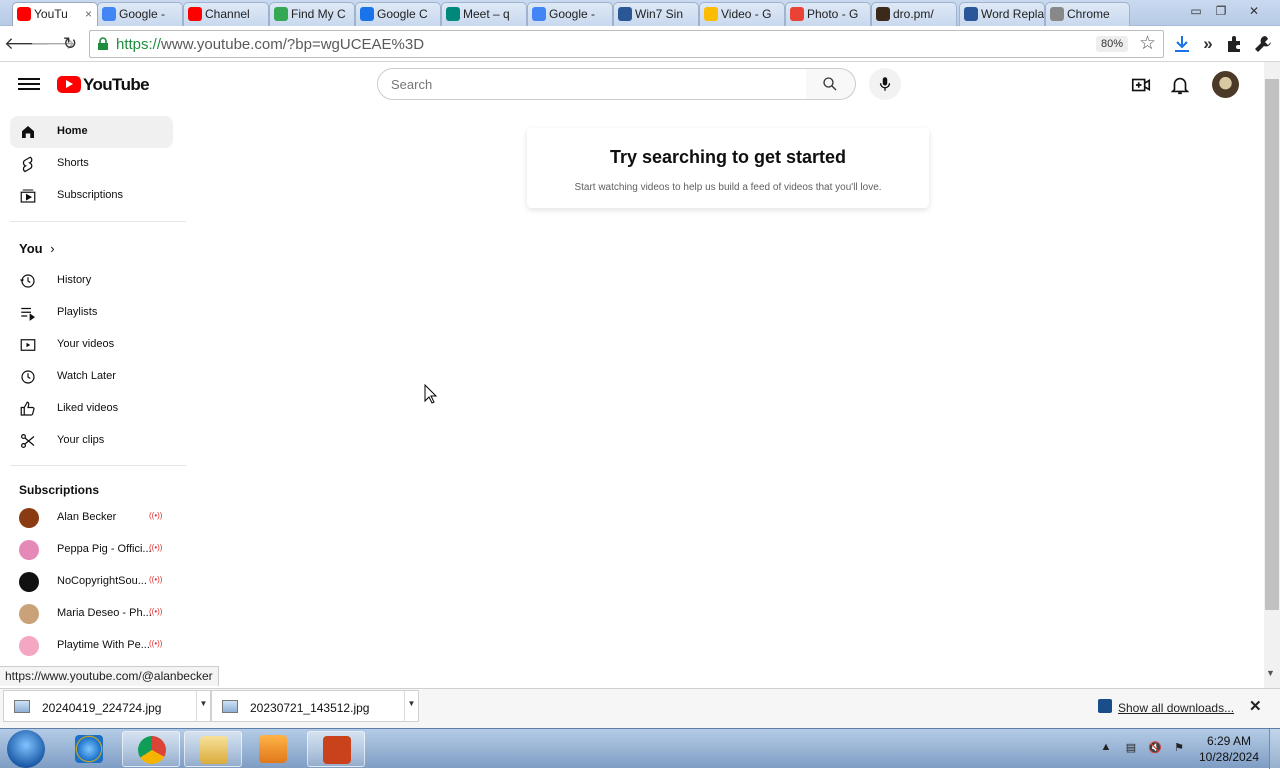  I want to click on voice-search-button, so click(885, 84).